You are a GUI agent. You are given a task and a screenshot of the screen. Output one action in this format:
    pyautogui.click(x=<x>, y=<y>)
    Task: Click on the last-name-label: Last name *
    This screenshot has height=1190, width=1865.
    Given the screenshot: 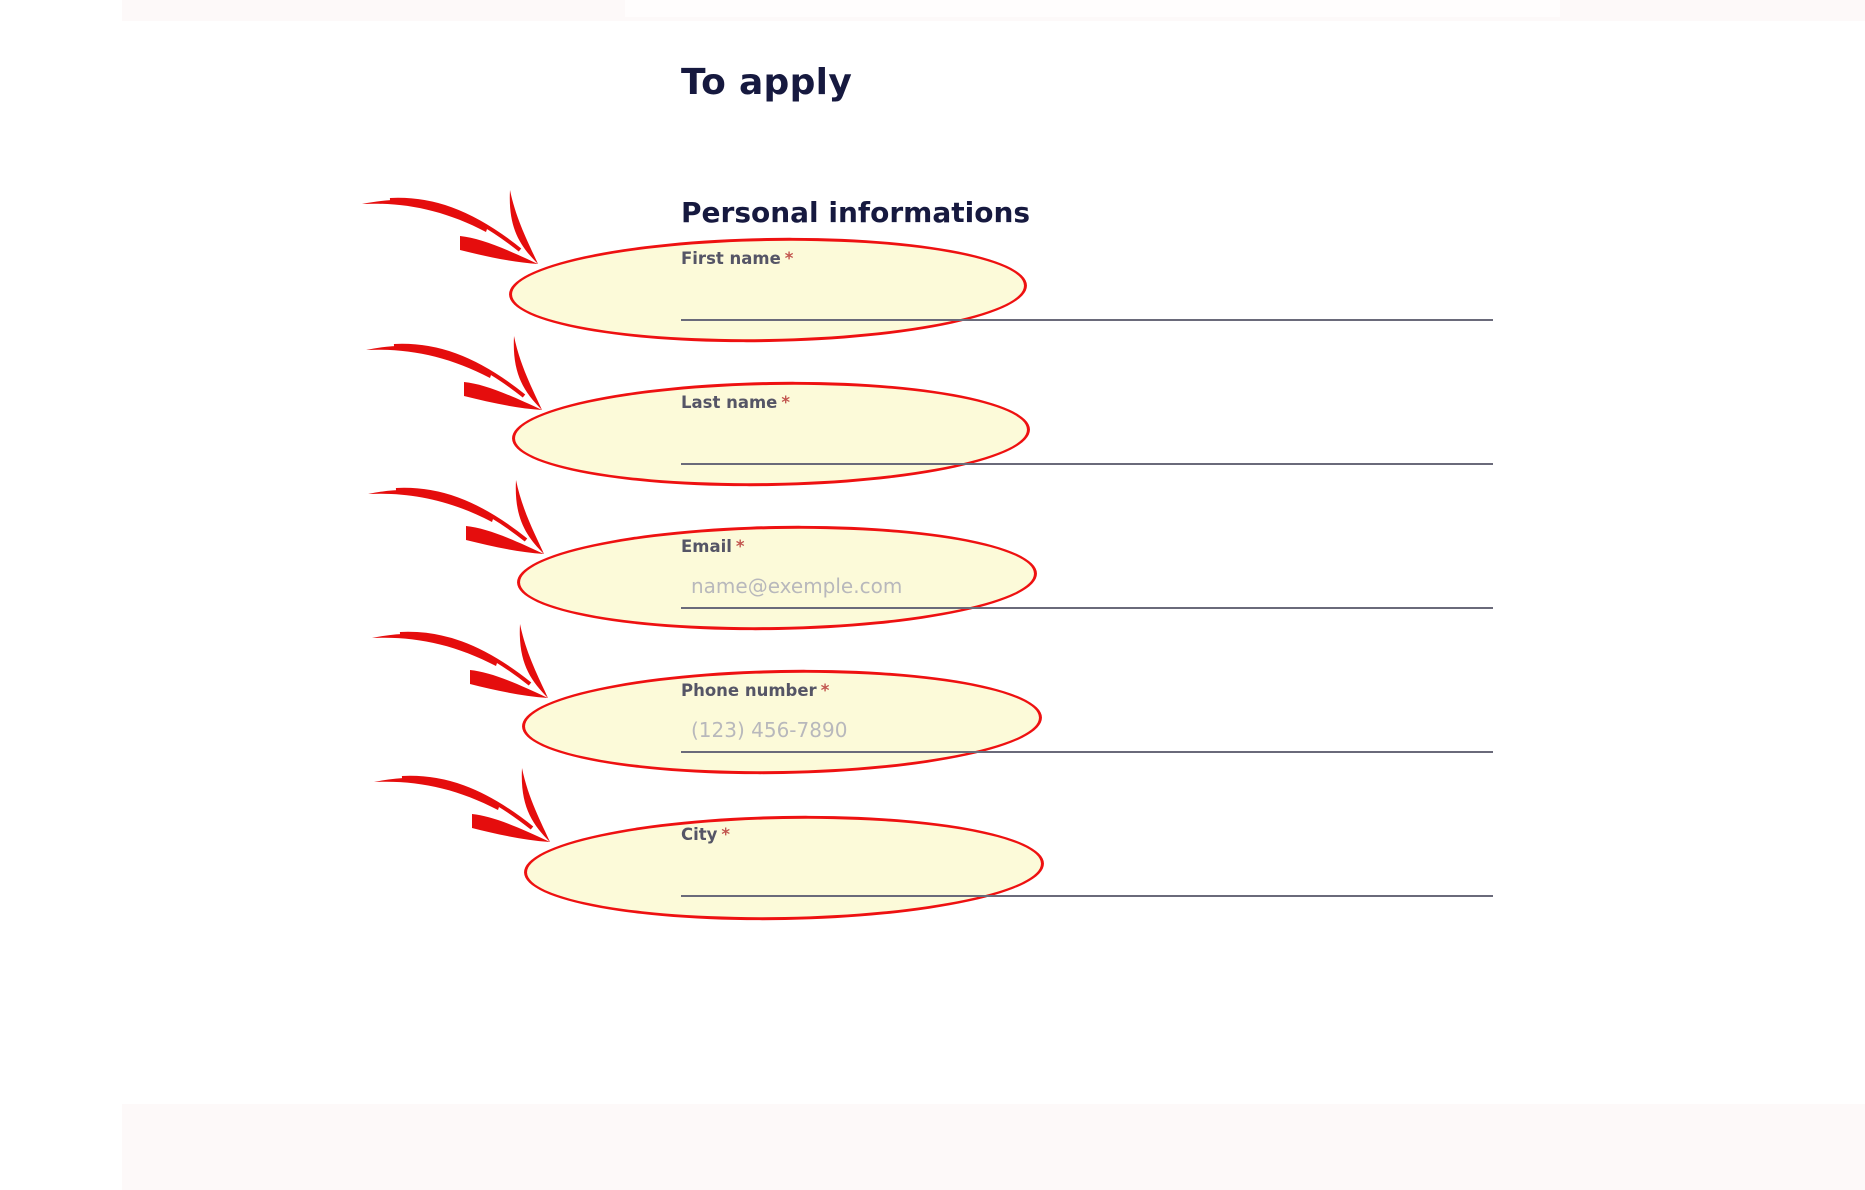 What is the action you would take?
    pyautogui.click(x=735, y=402)
    